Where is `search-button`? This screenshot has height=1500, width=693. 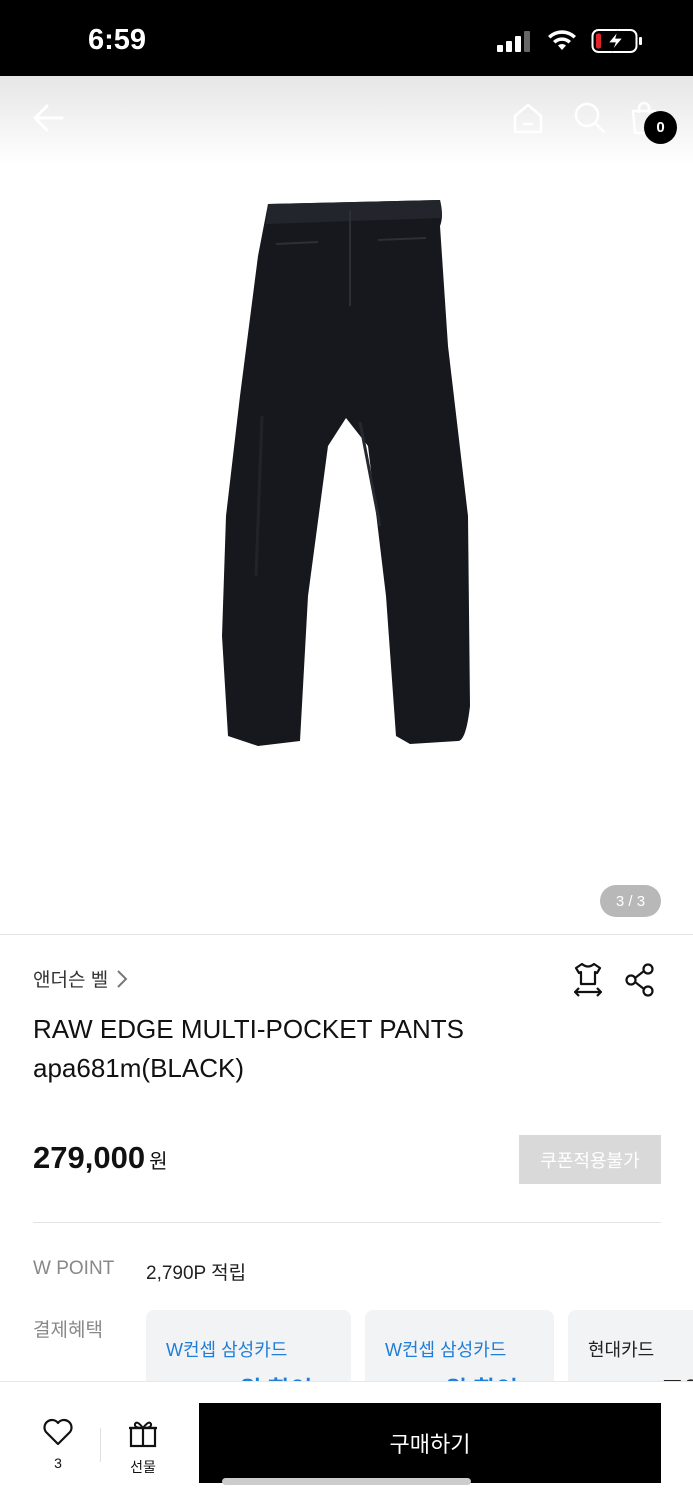 search-button is located at coordinates (590, 118).